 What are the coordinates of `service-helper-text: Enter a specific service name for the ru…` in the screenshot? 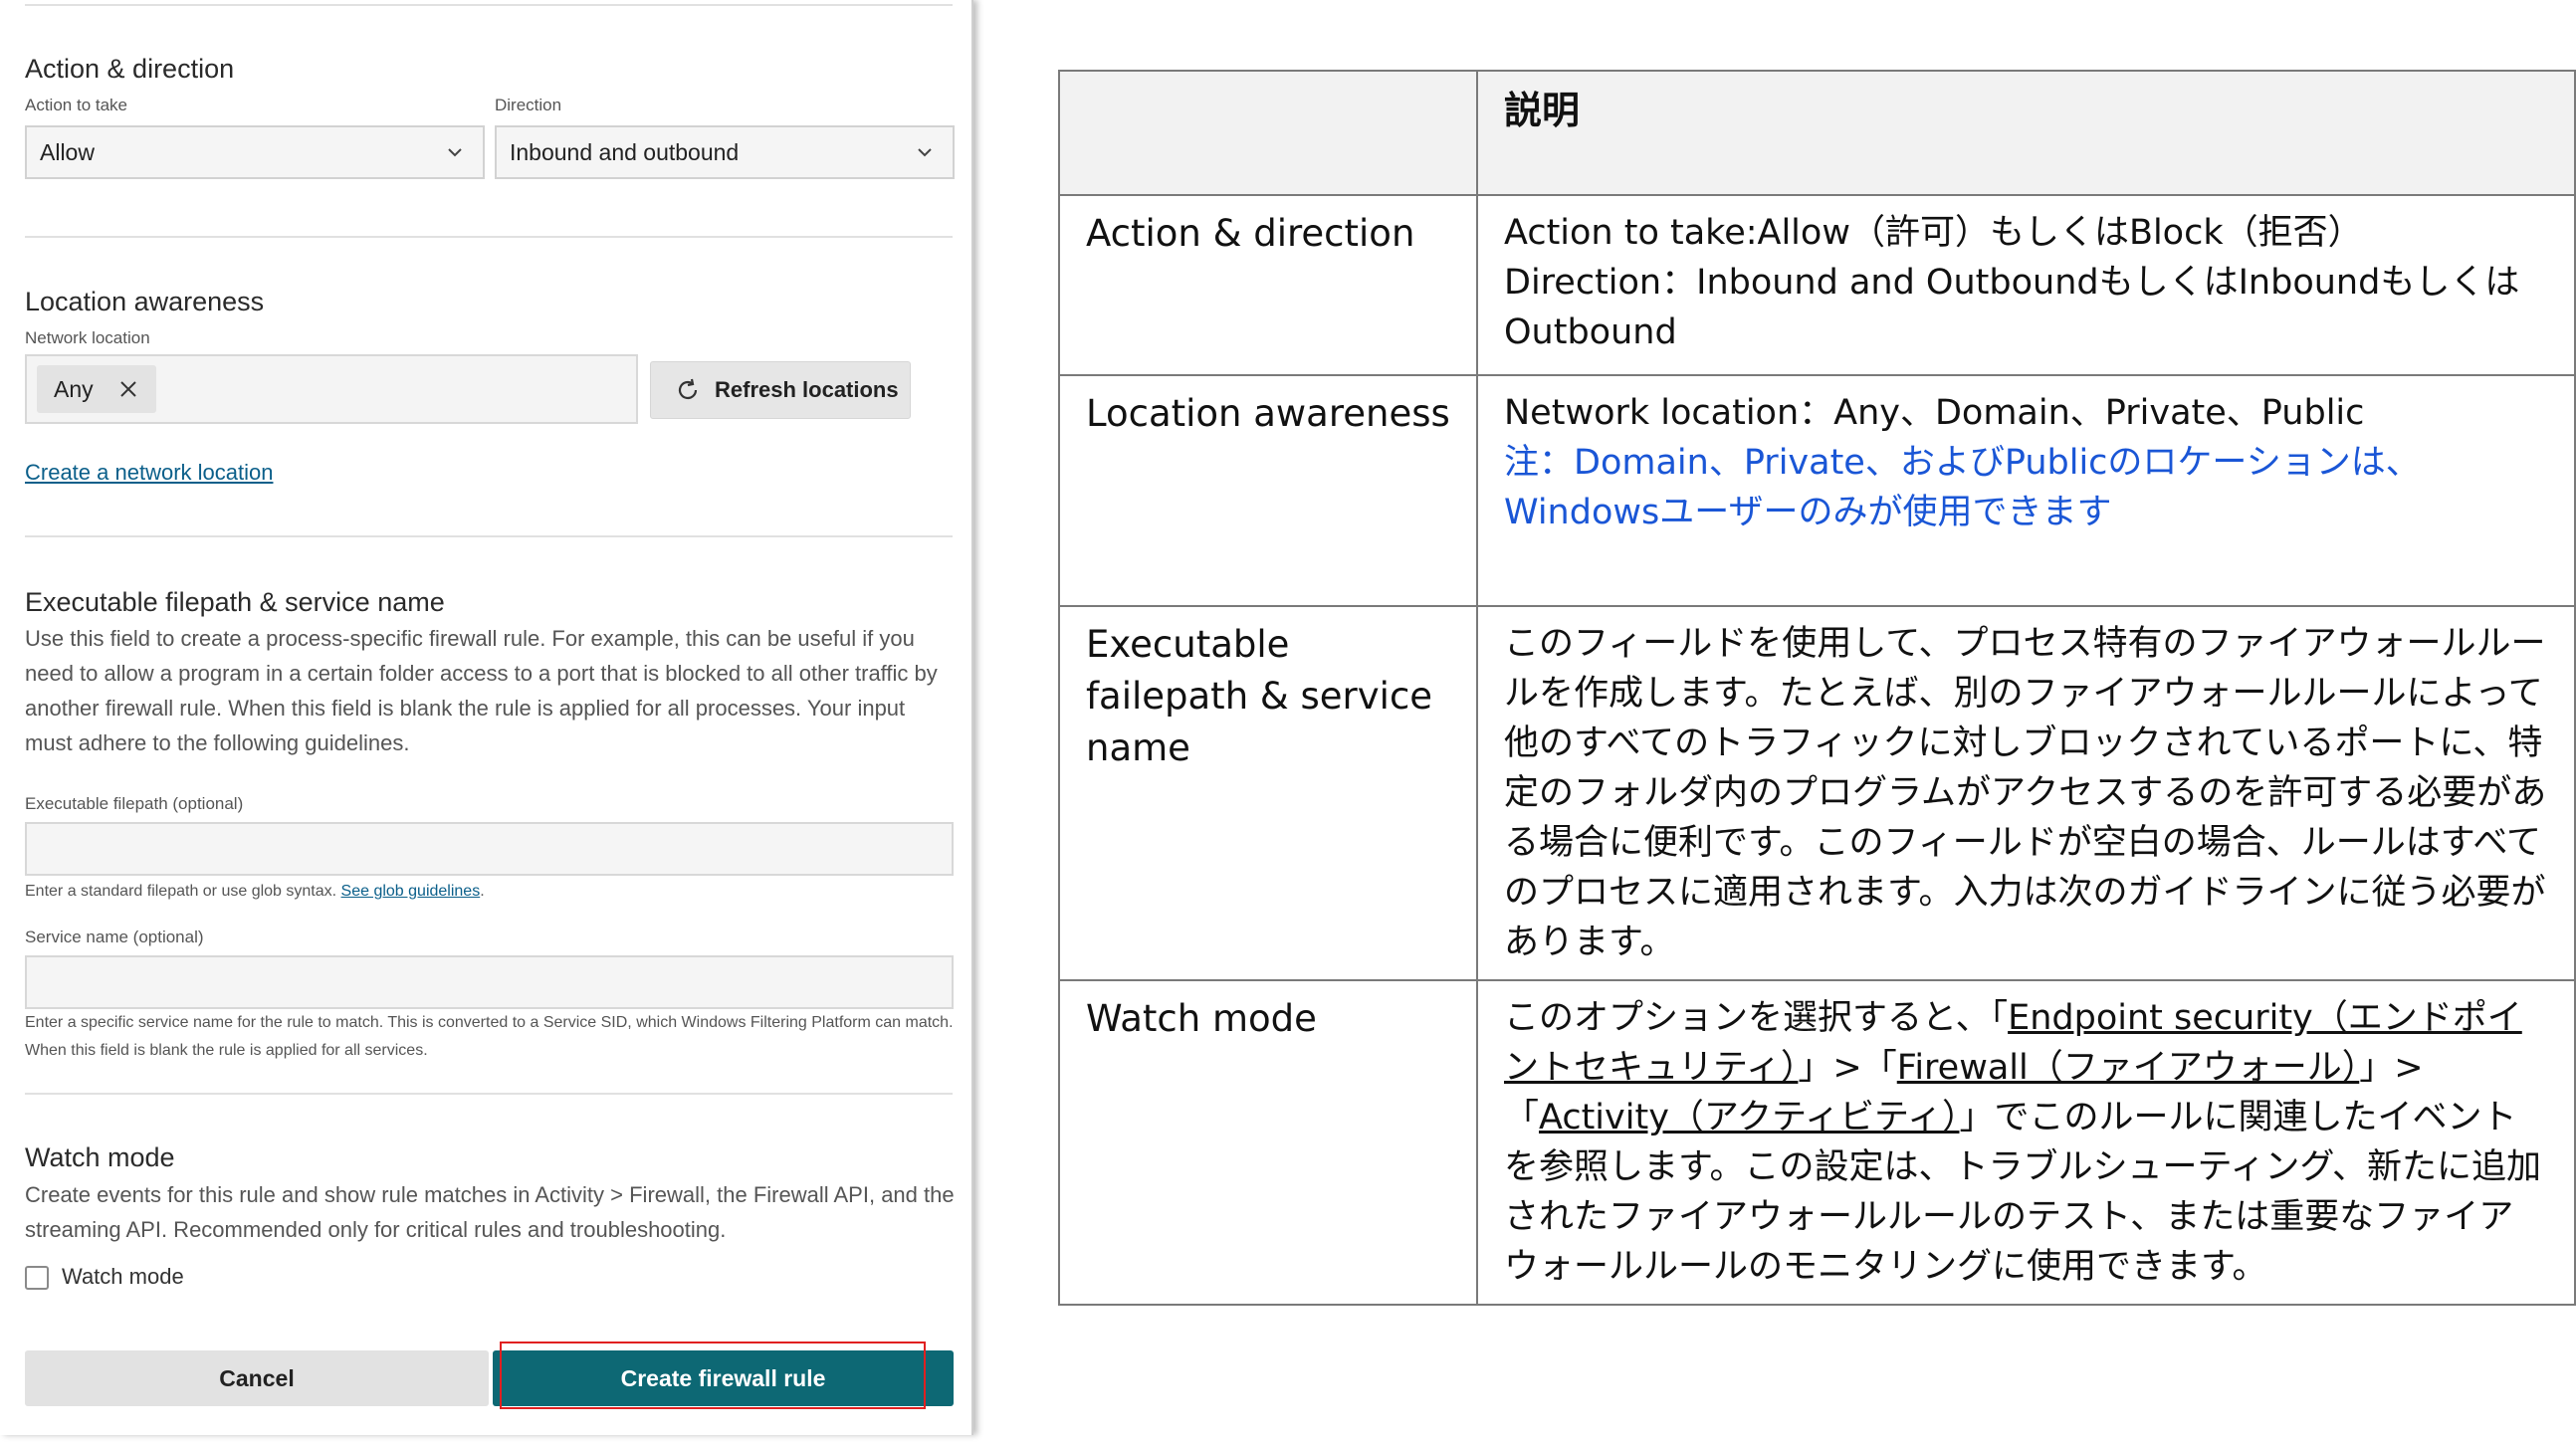 It's located at (489, 1036).